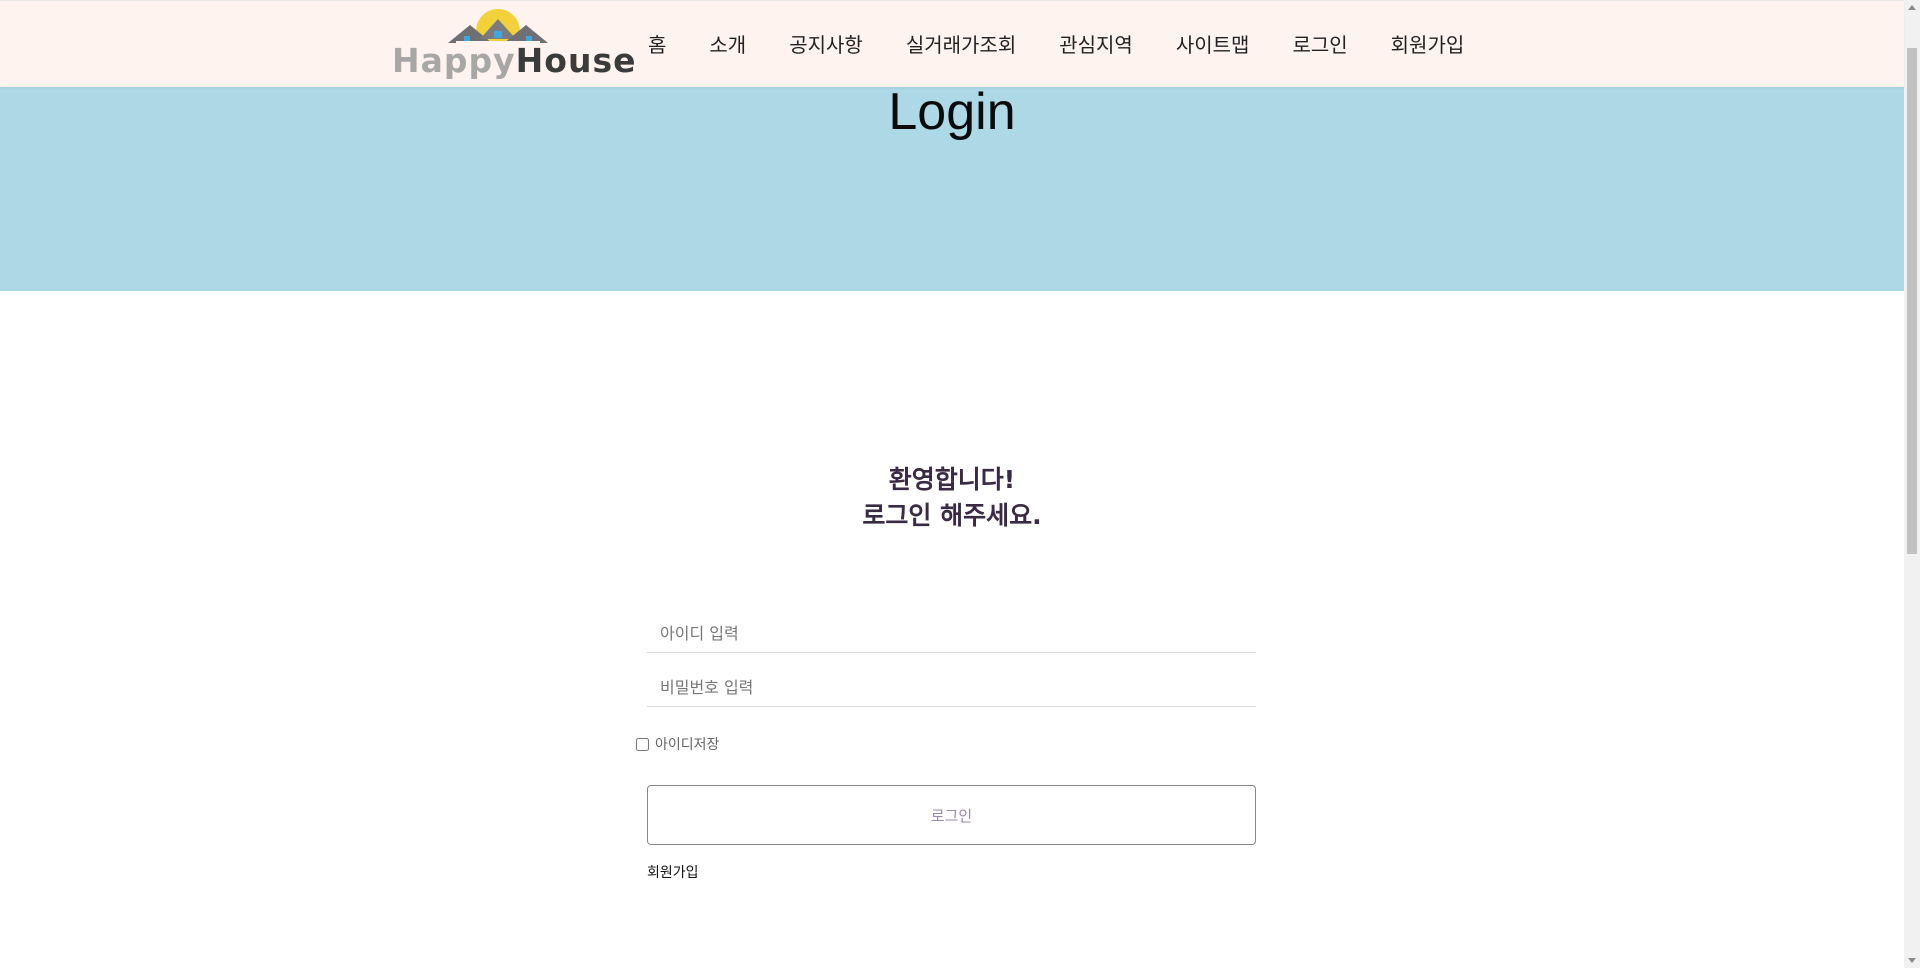  I want to click on logo-word-happy: Happy, so click(454, 60).